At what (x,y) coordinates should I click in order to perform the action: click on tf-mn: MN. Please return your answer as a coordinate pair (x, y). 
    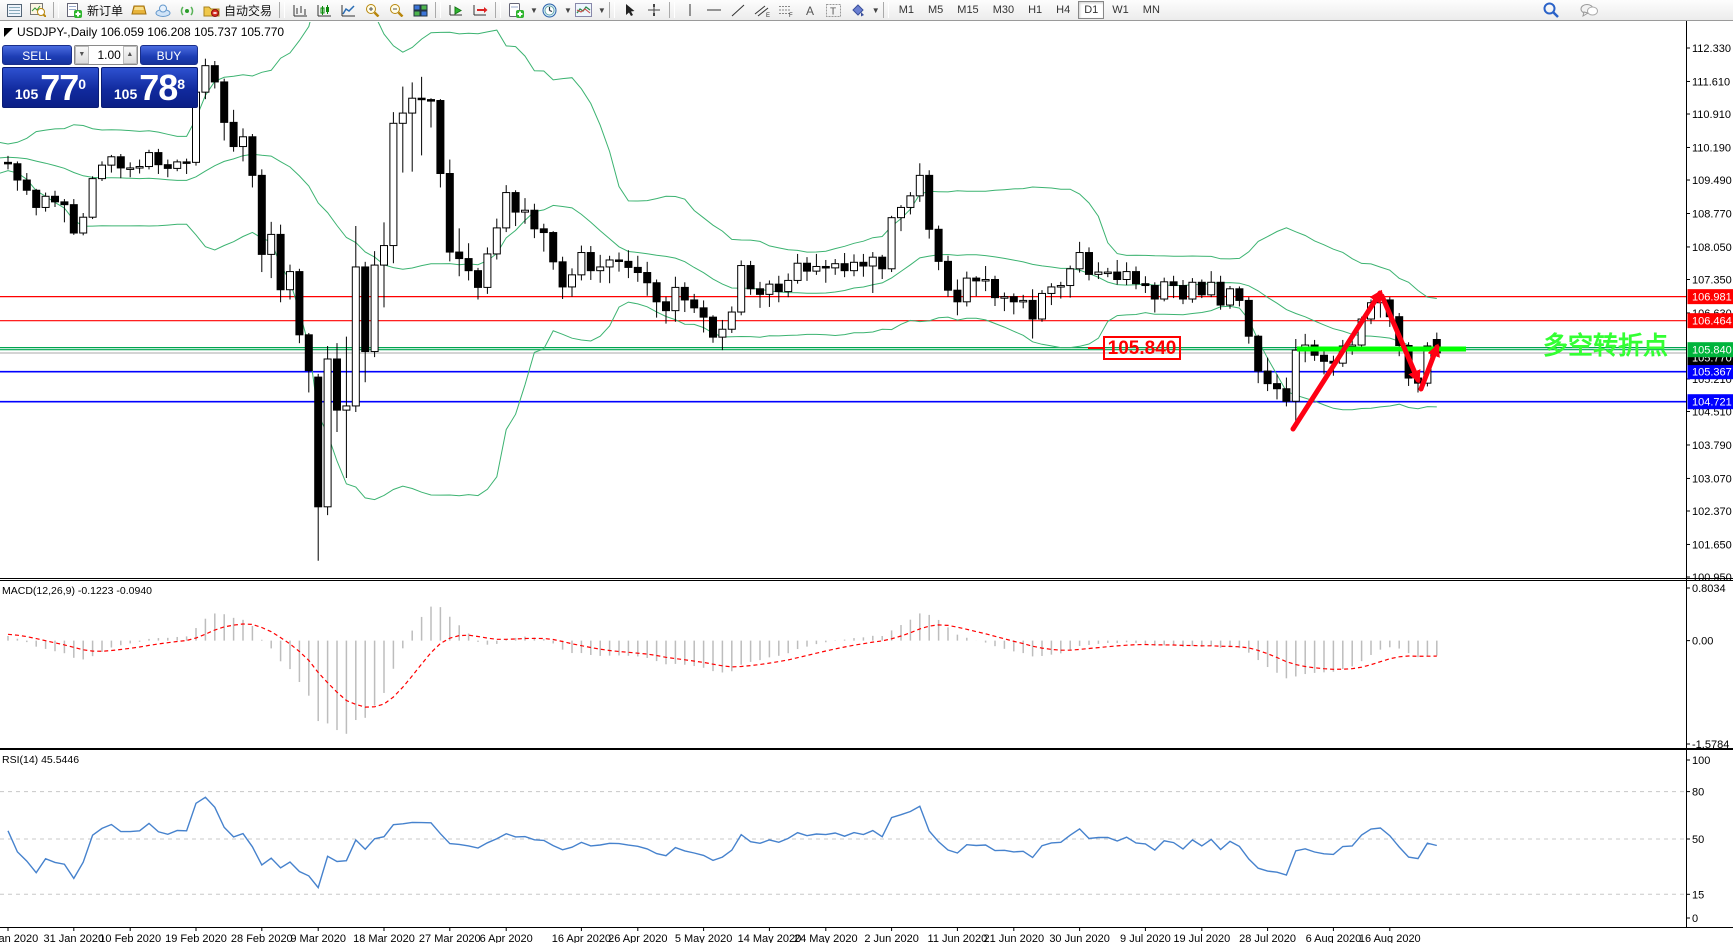
    Looking at the image, I should click on (1151, 10).